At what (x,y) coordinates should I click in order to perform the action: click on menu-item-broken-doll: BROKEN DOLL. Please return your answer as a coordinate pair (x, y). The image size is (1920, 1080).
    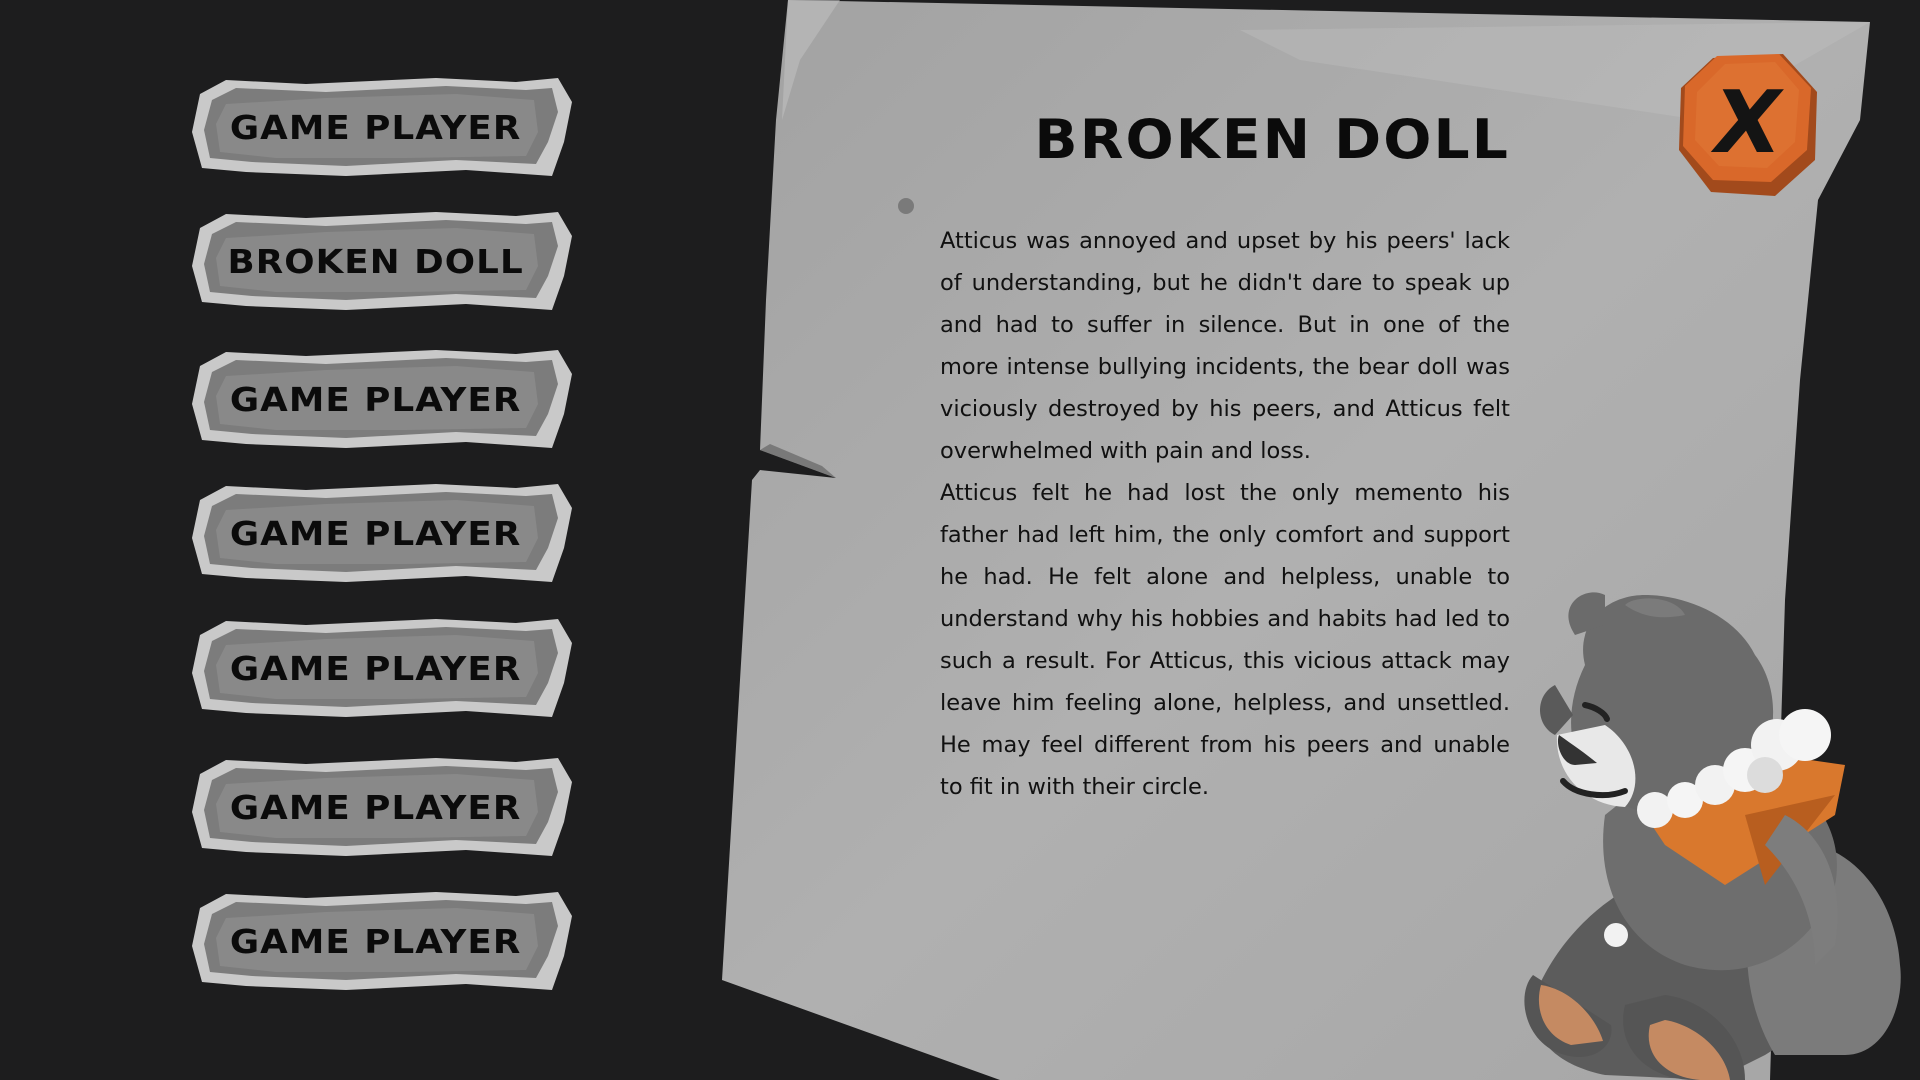
    Looking at the image, I should click on (381, 261).